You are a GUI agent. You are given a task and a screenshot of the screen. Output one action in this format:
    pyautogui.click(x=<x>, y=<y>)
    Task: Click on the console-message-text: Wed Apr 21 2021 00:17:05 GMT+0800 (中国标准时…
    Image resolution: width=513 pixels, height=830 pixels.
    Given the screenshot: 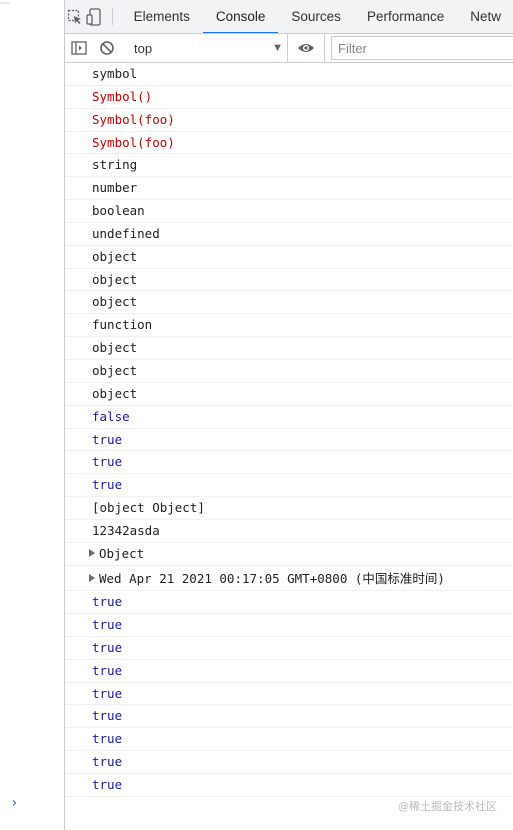 What is the action you would take?
    pyautogui.click(x=272, y=578)
    